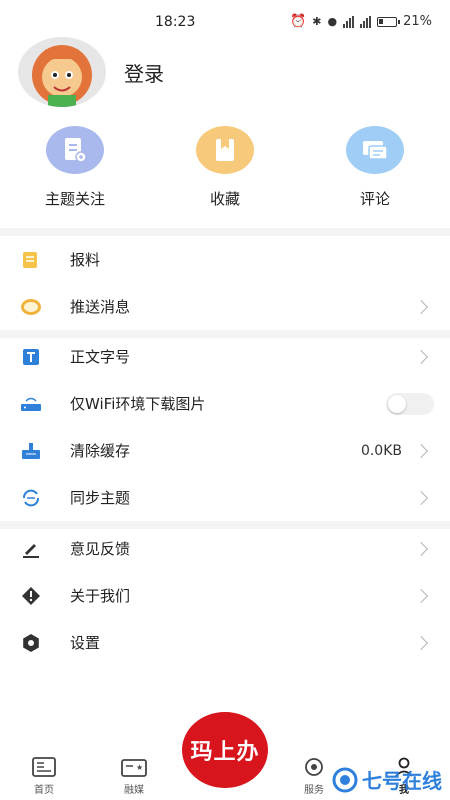 The width and height of the screenshot is (450, 800). What do you see at coordinates (345, 779) in the screenshot?
I see `watermark-logo-icon` at bounding box center [345, 779].